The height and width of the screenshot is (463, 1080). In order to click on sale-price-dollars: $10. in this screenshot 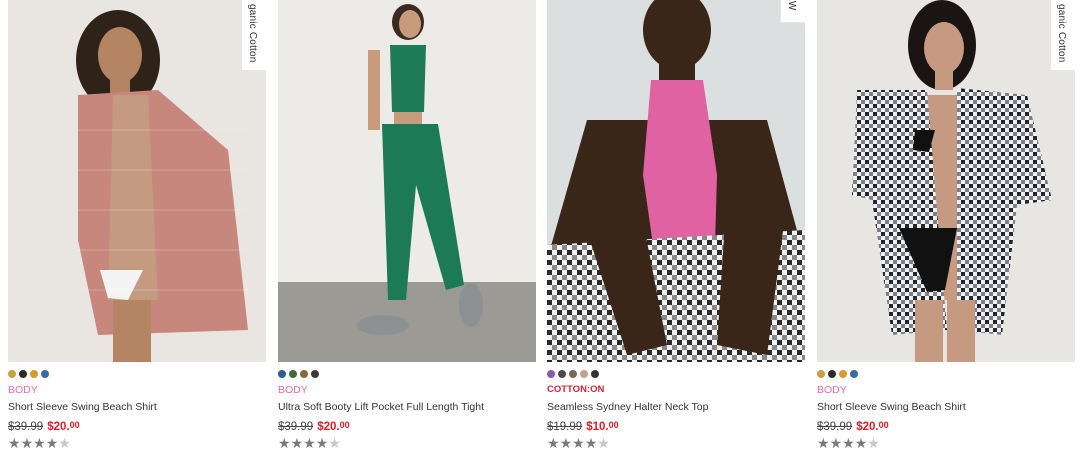, I will do `click(597, 427)`.